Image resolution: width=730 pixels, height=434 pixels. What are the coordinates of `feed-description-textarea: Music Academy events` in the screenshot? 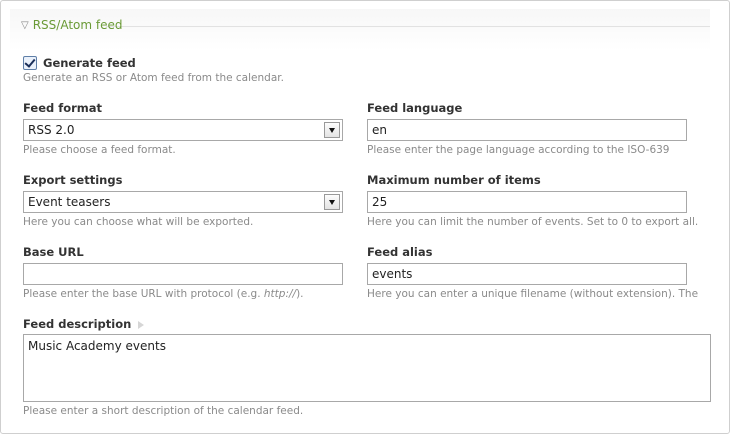 It's located at (367, 368).